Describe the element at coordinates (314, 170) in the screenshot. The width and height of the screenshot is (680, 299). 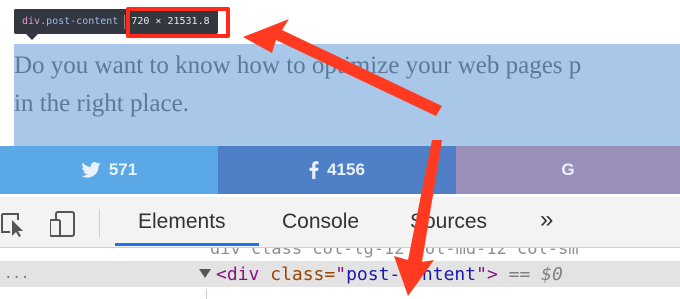
I see `facebook-icon` at that location.